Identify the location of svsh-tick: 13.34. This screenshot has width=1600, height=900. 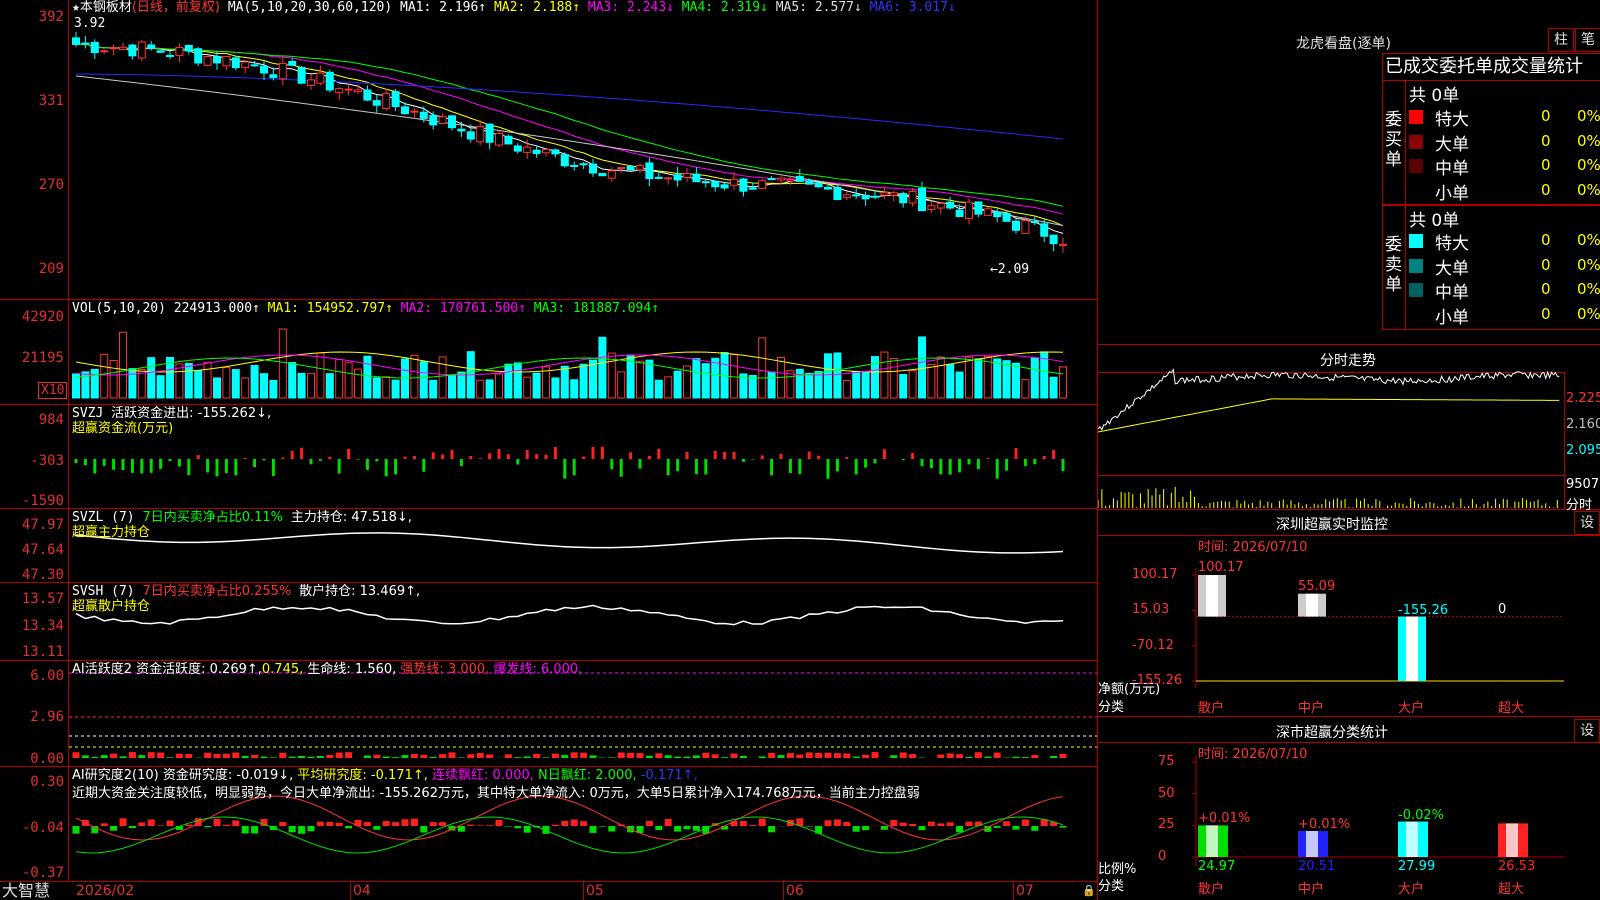
(42, 626).